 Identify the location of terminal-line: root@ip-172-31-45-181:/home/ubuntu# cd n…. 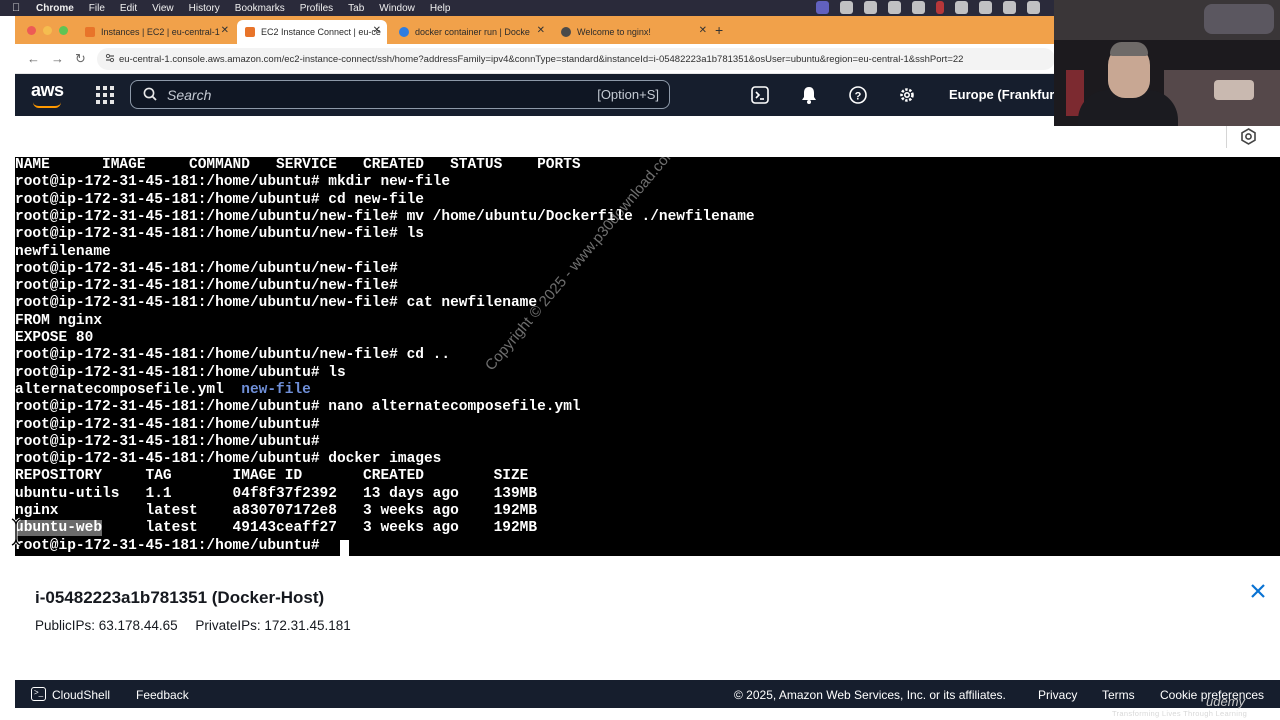
(219, 199).